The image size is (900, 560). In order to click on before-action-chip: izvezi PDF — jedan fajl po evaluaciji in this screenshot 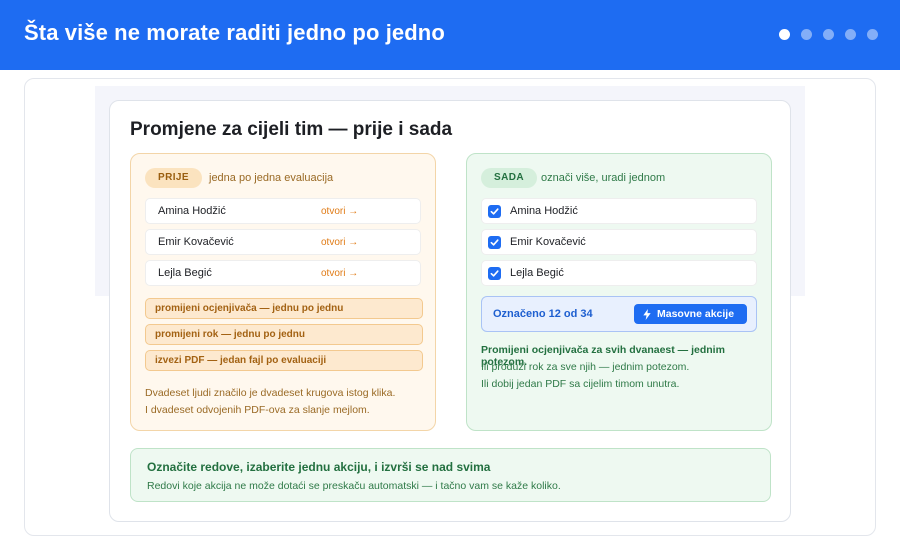, I will do `click(284, 360)`.